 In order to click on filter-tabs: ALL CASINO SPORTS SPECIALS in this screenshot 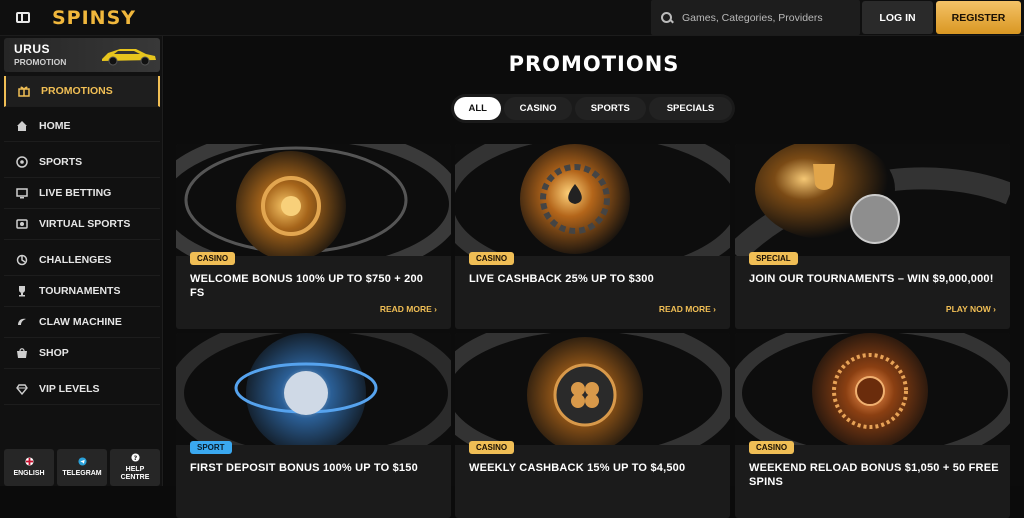, I will do `click(593, 108)`.